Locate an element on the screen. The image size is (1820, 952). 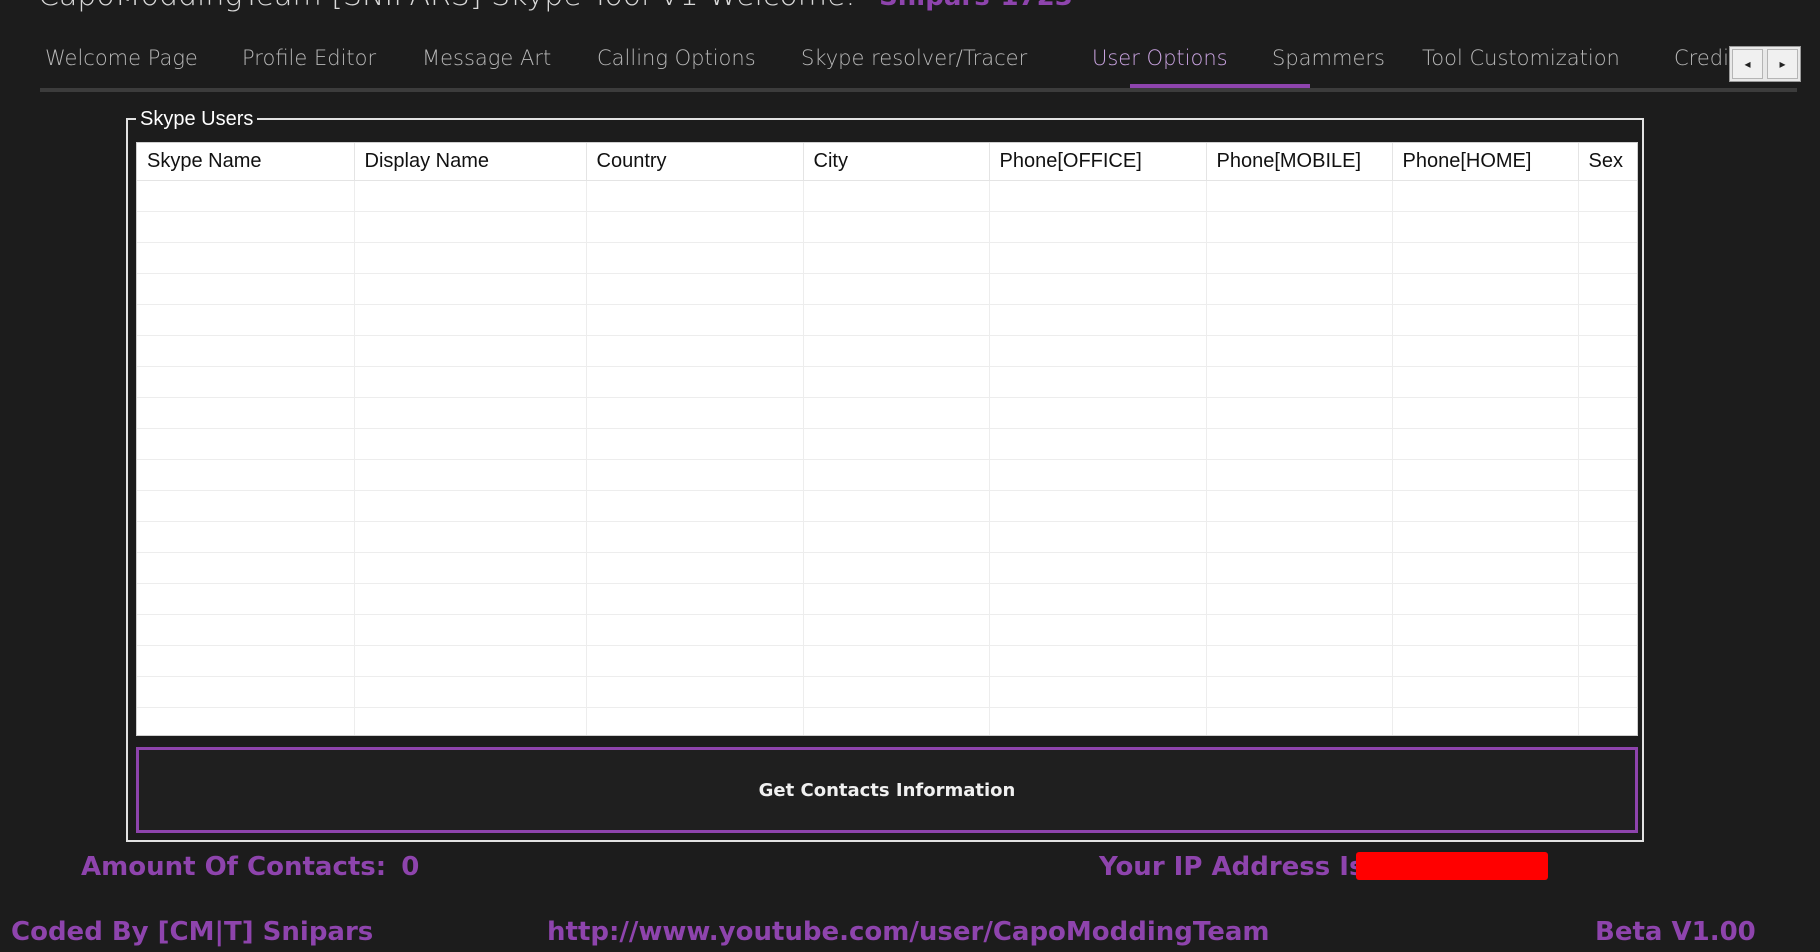
tab-user-options: User Options is located at coordinates (1160, 65).